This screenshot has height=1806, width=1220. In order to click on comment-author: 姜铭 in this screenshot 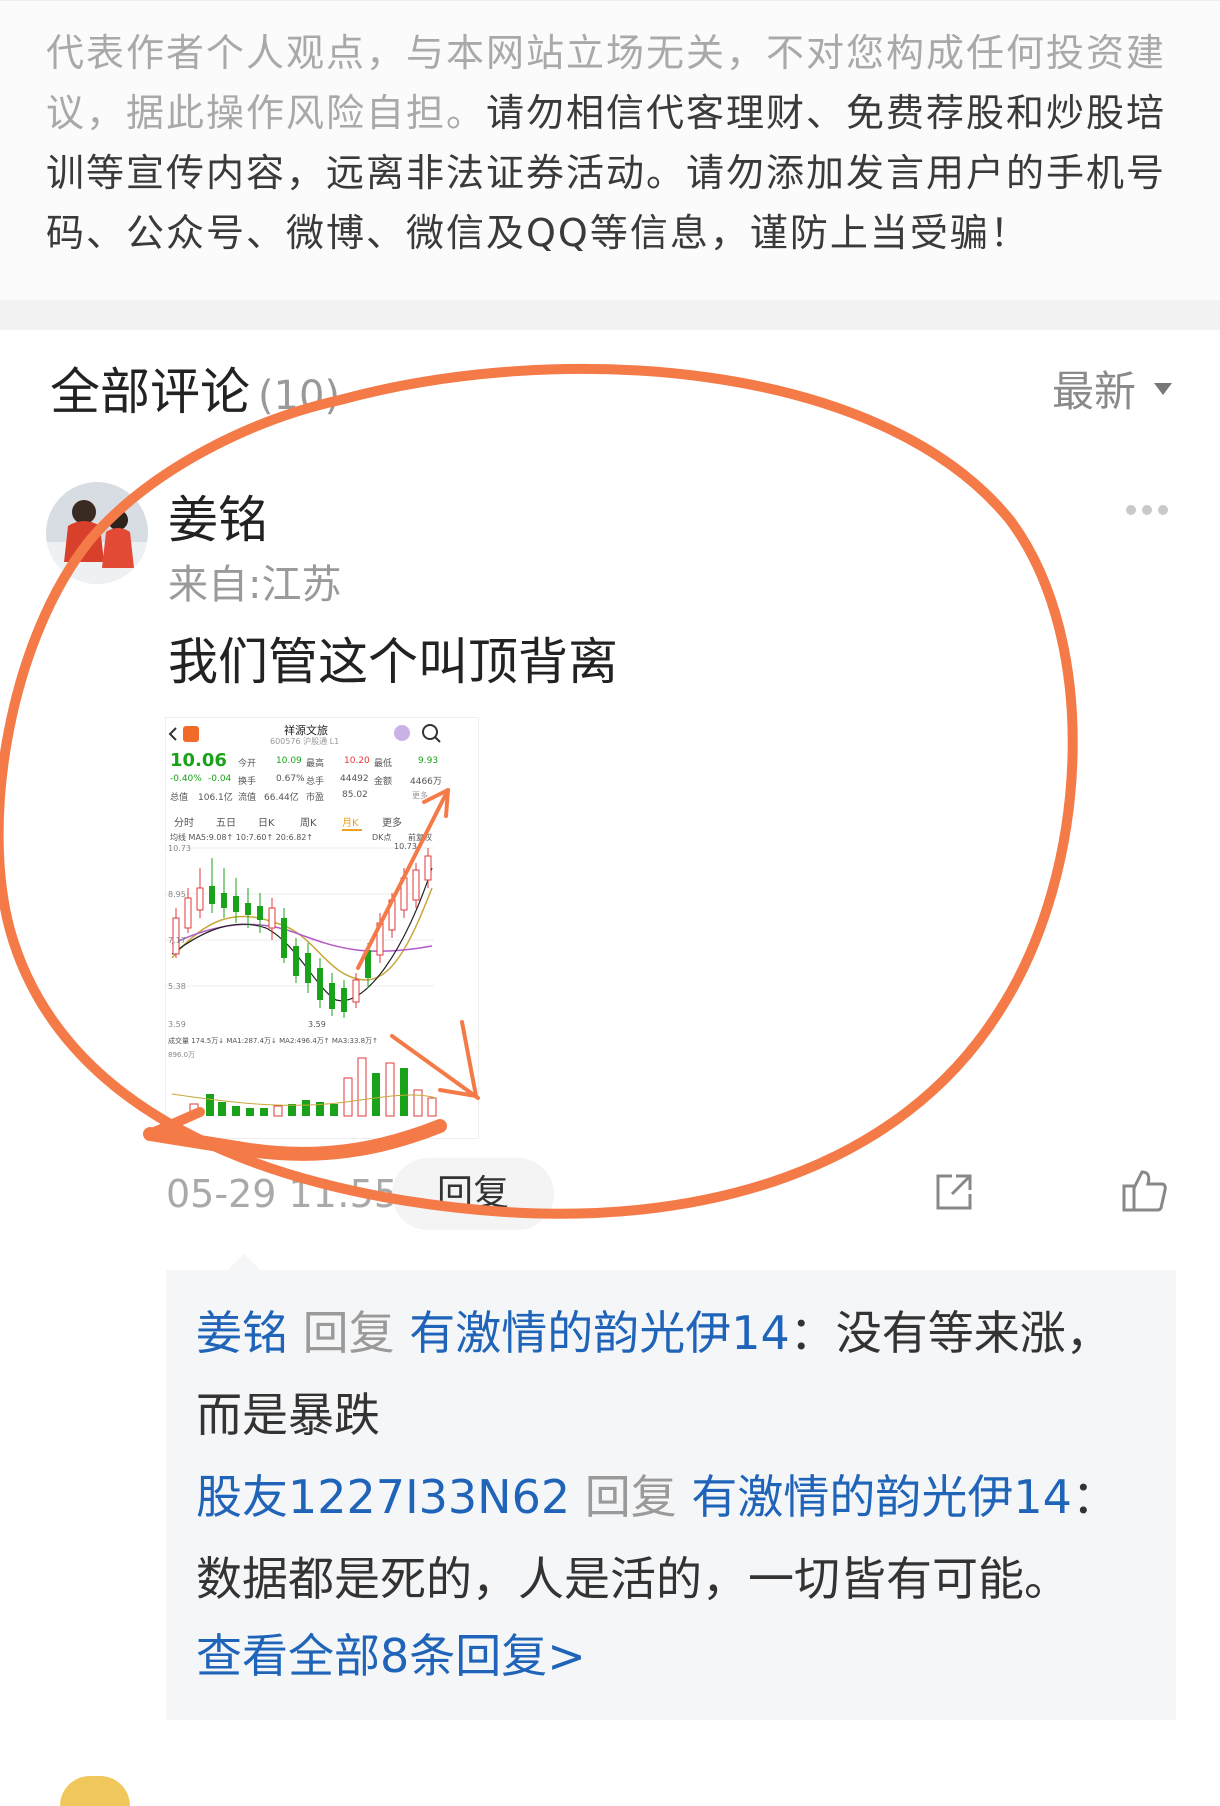, I will do `click(218, 516)`.